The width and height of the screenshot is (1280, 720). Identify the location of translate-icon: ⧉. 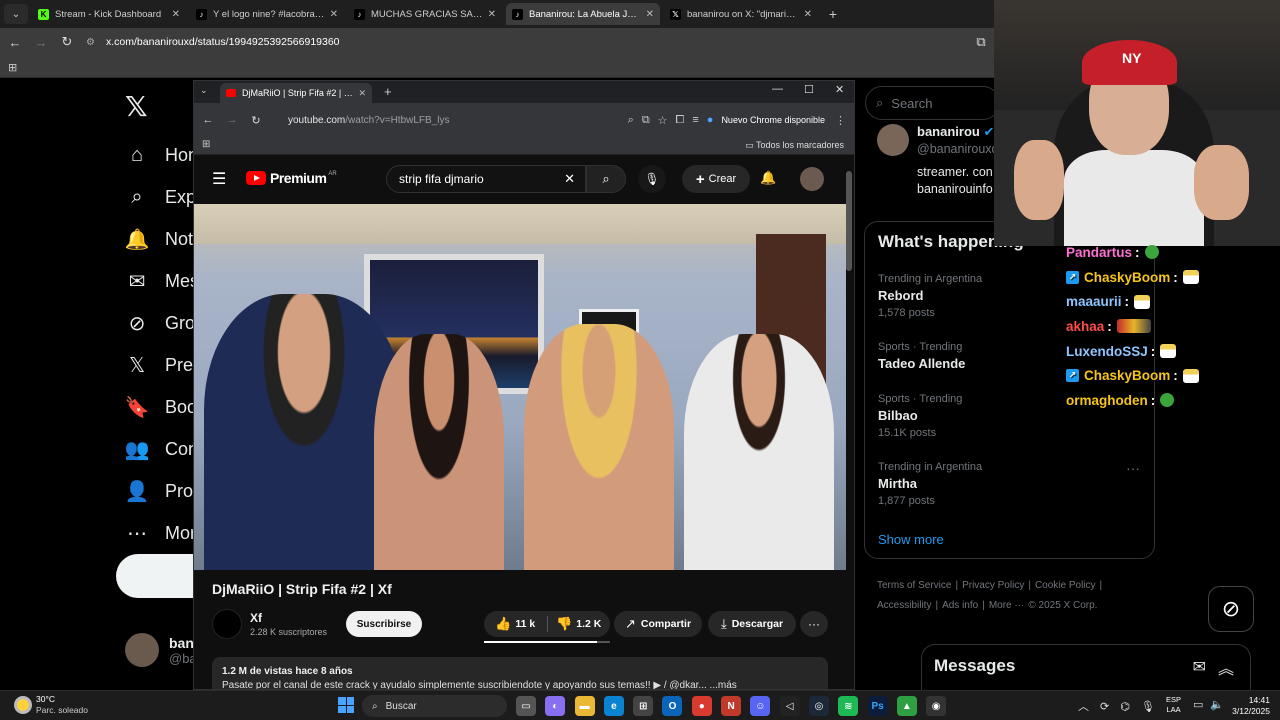
(981, 42).